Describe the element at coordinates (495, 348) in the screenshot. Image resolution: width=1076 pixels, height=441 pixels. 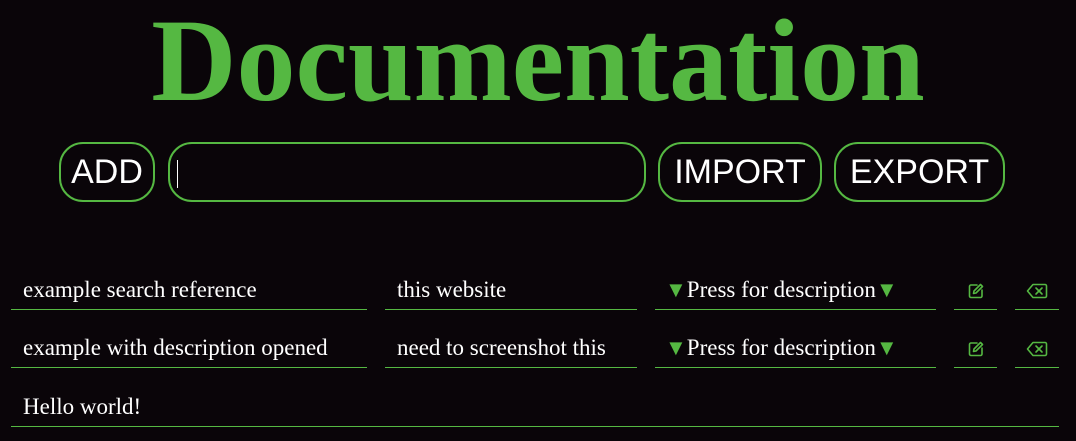
I see `entry-link: need to screenshot this` at that location.